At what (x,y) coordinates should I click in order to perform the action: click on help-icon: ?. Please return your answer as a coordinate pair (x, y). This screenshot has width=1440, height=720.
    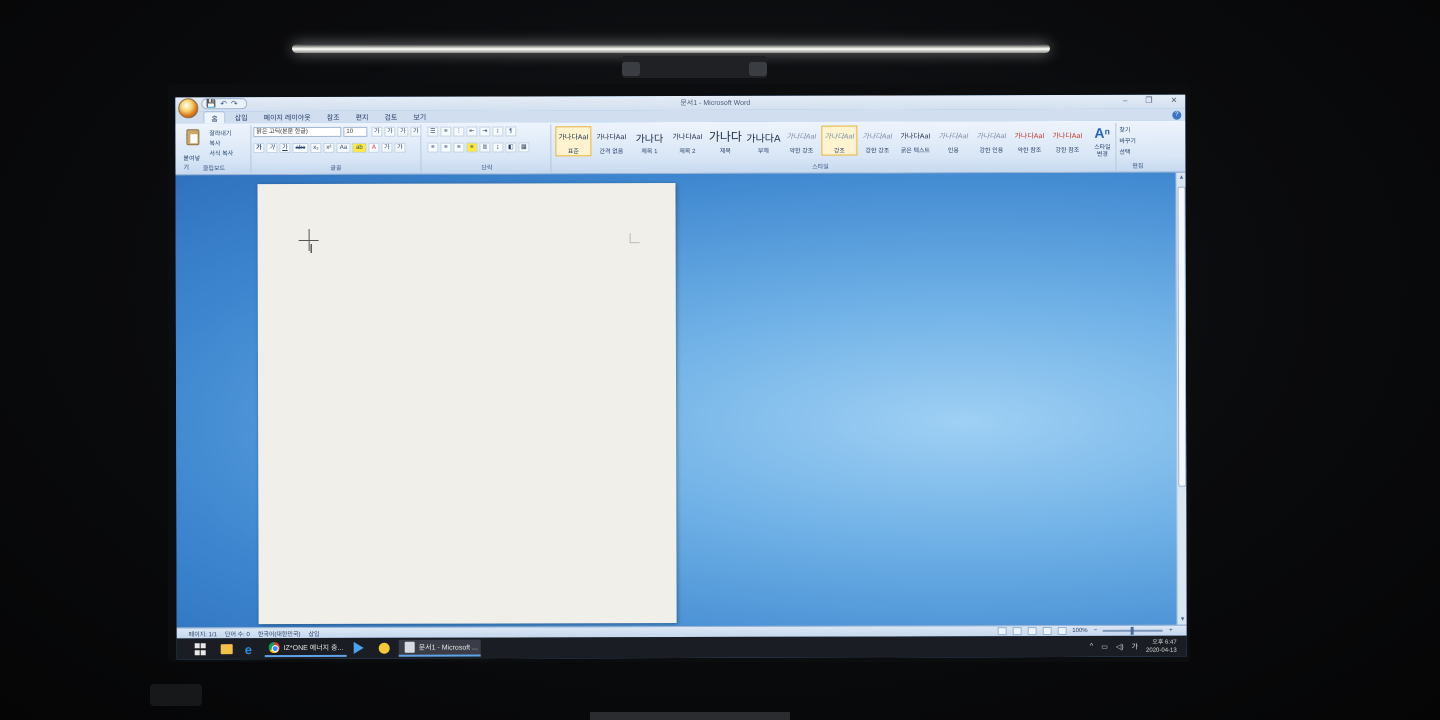
    Looking at the image, I should click on (1177, 115).